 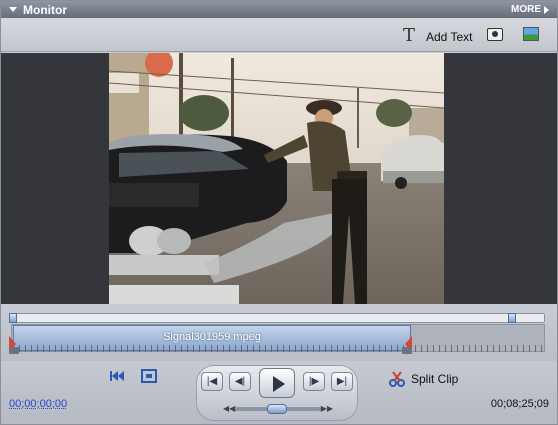 I want to click on skip-back-icon: |◀, so click(x=212, y=381).